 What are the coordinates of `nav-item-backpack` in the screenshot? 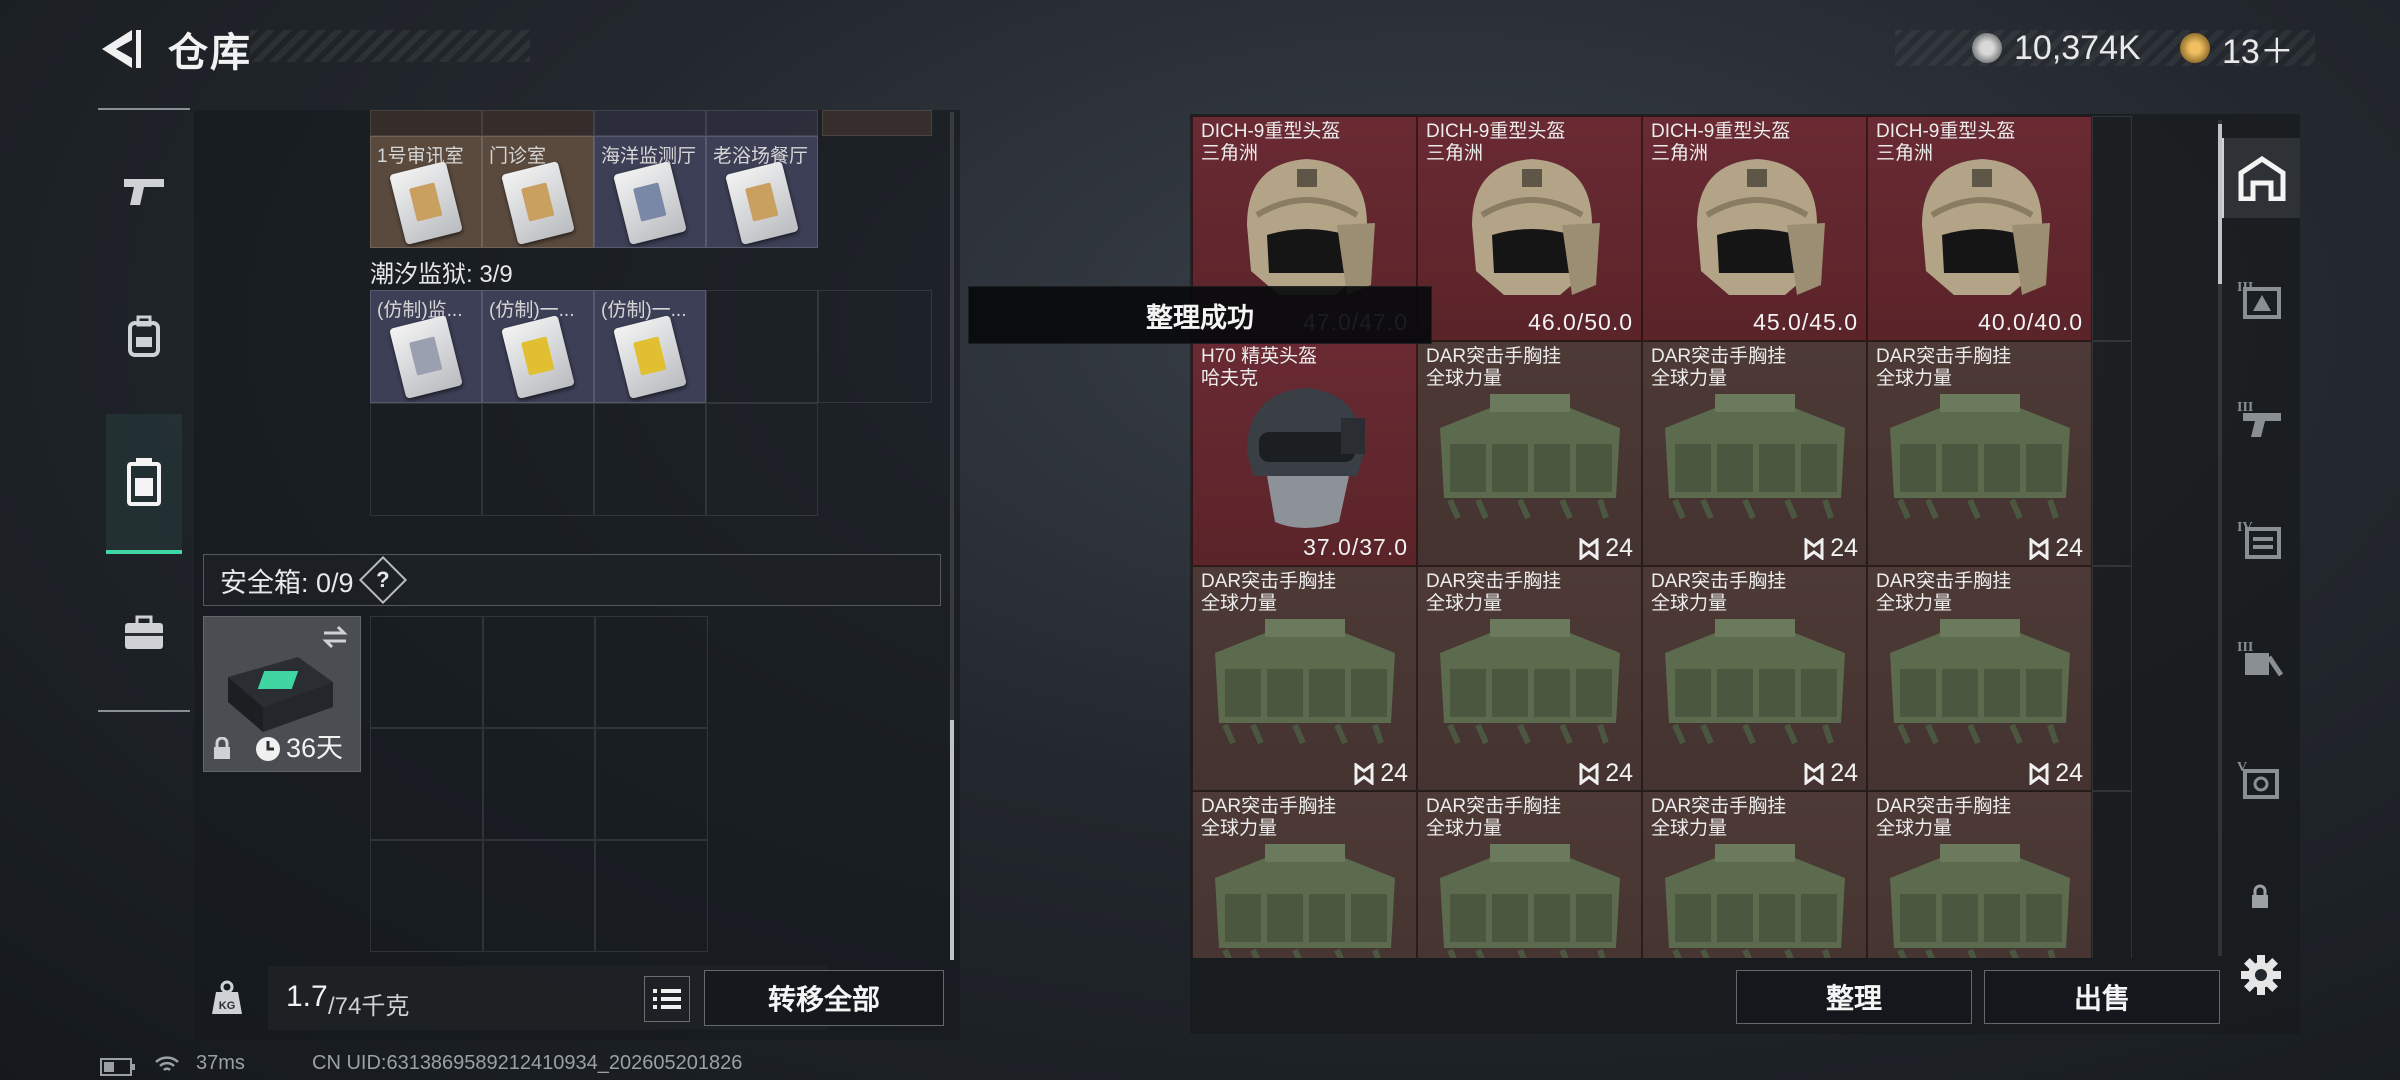 It's located at (144, 337).